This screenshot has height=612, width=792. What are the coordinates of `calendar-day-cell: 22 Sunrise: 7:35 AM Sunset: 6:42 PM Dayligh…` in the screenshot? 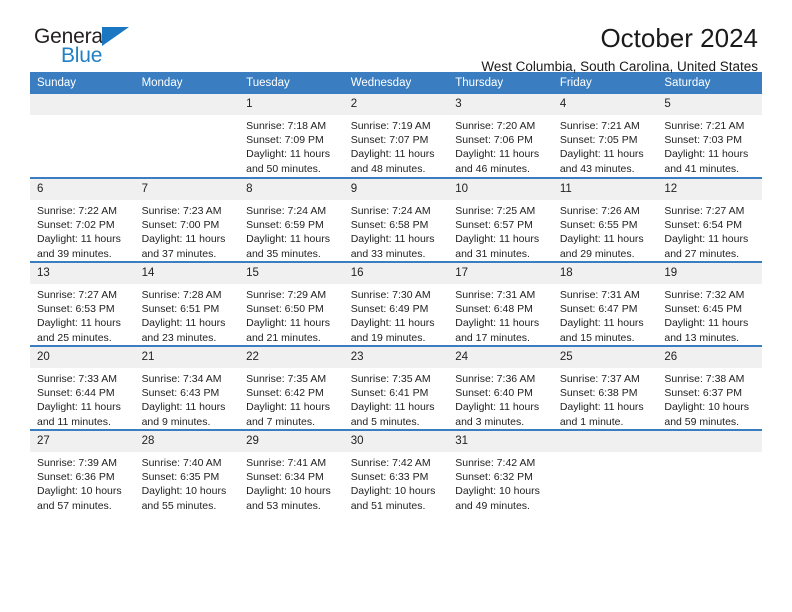 It's located at (291, 387).